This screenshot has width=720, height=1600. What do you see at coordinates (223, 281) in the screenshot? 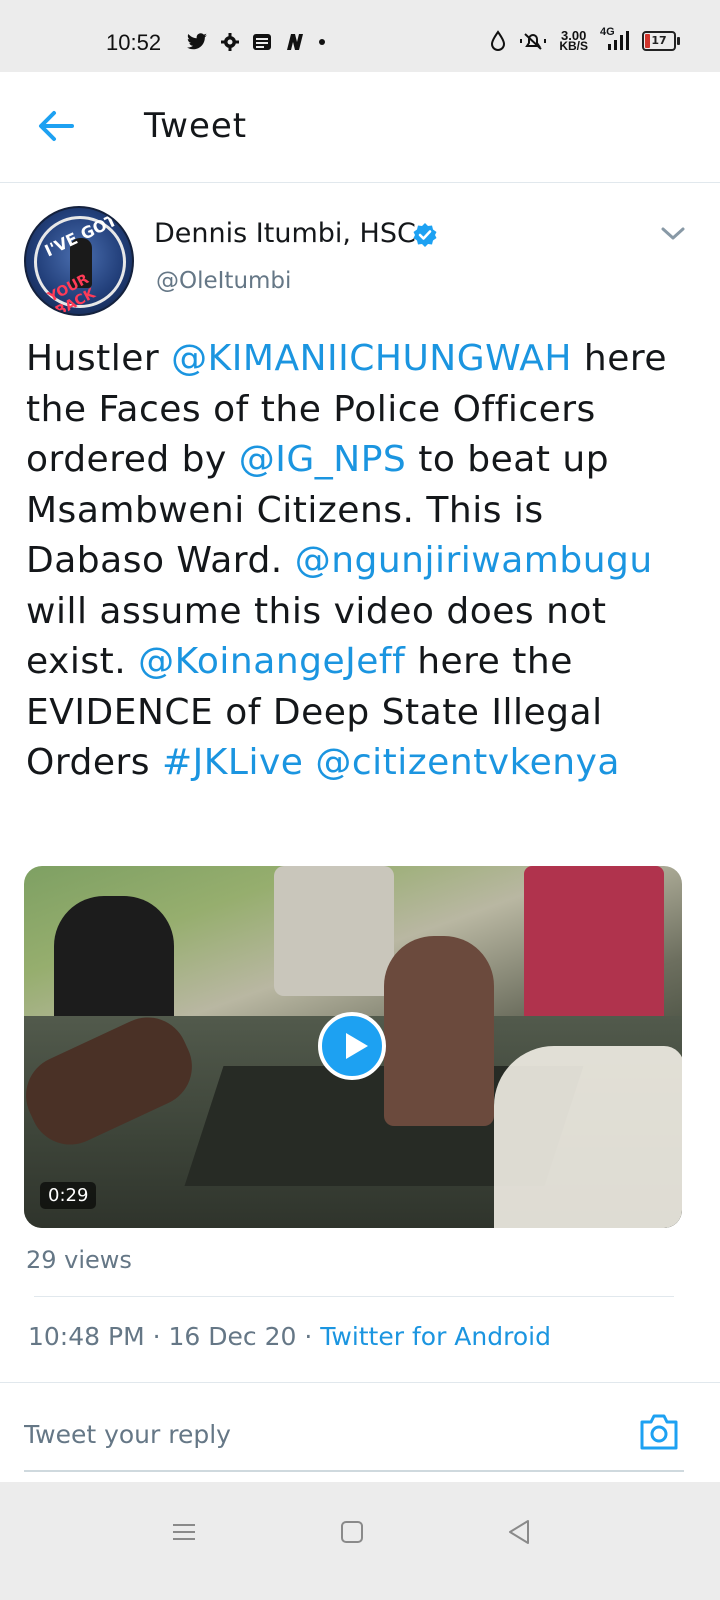
I see `author-handle: @OleItumbi` at bounding box center [223, 281].